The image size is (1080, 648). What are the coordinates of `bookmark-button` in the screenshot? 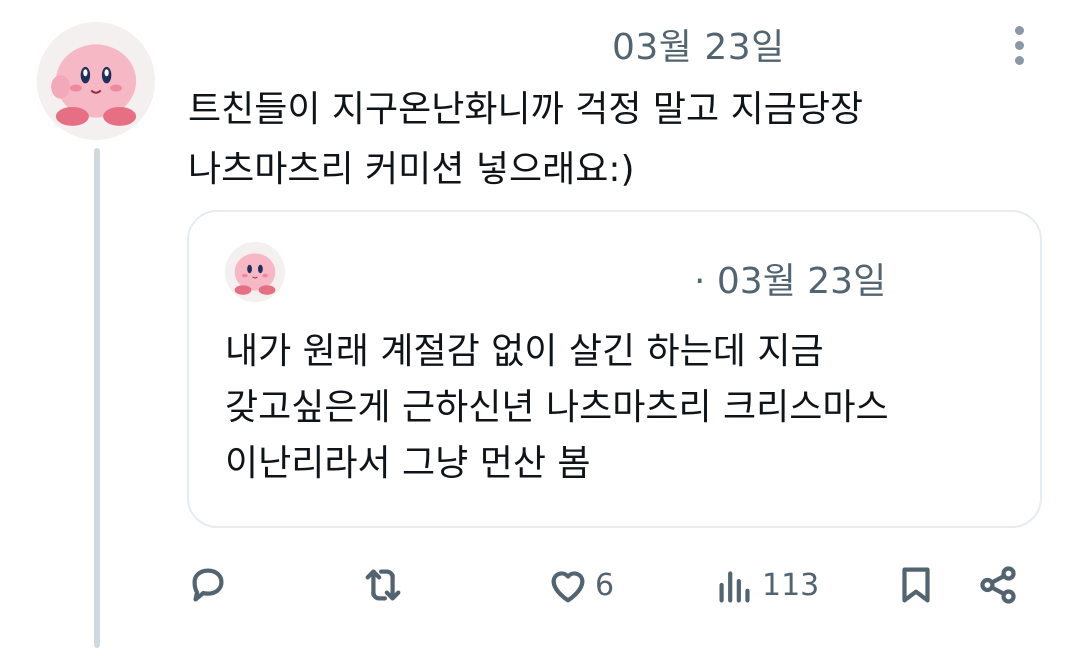 It's located at (916, 585).